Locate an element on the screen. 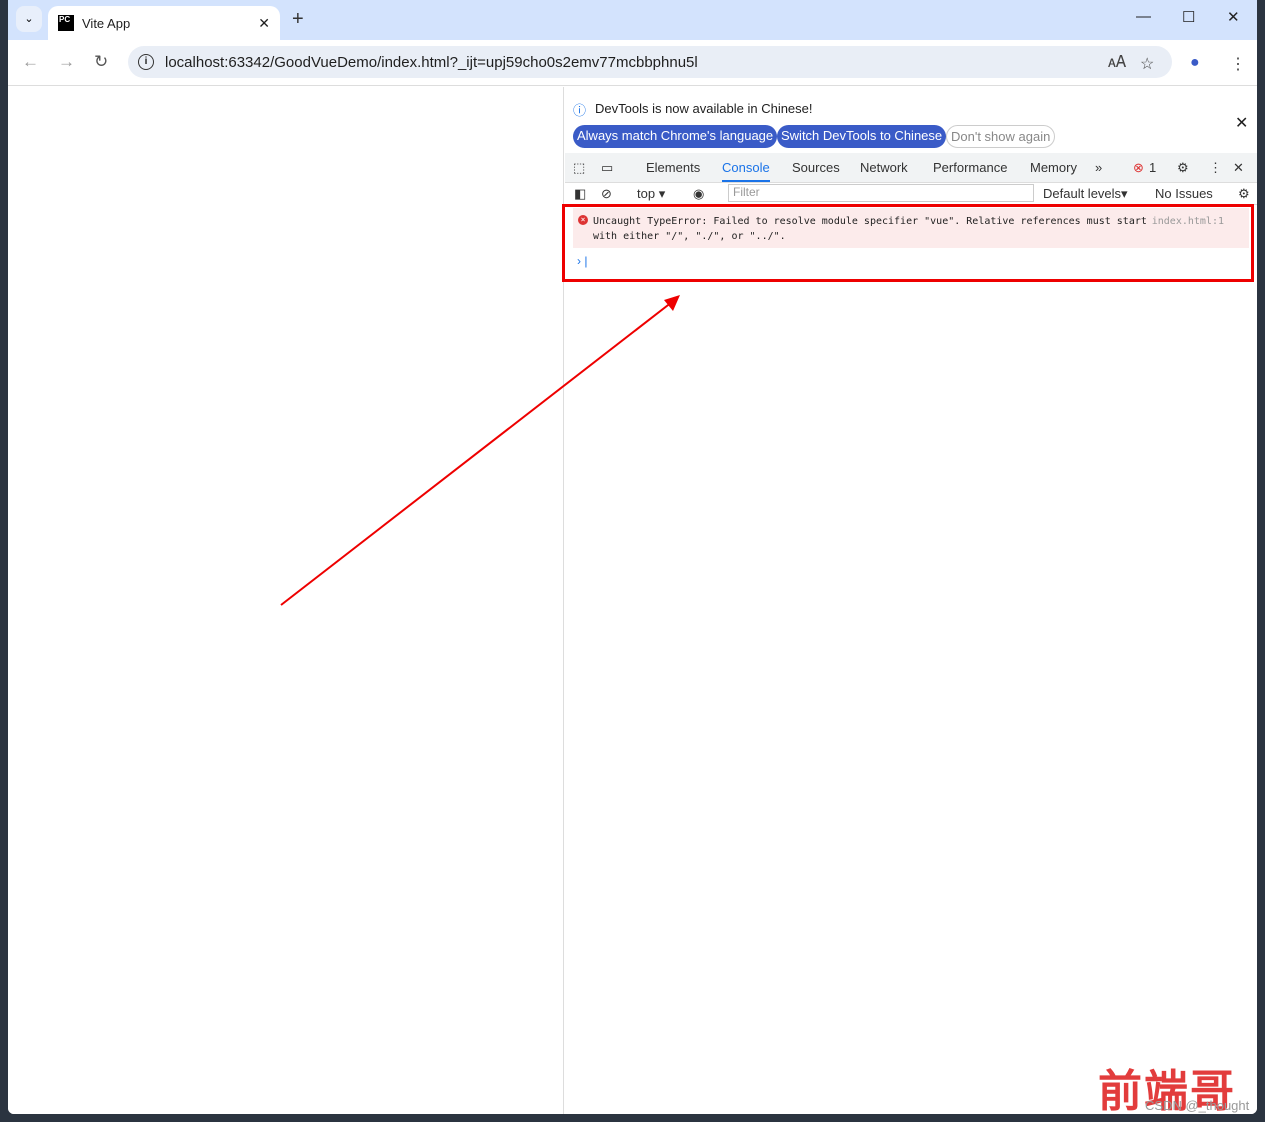  arrow-line is located at coordinates (476, 453).